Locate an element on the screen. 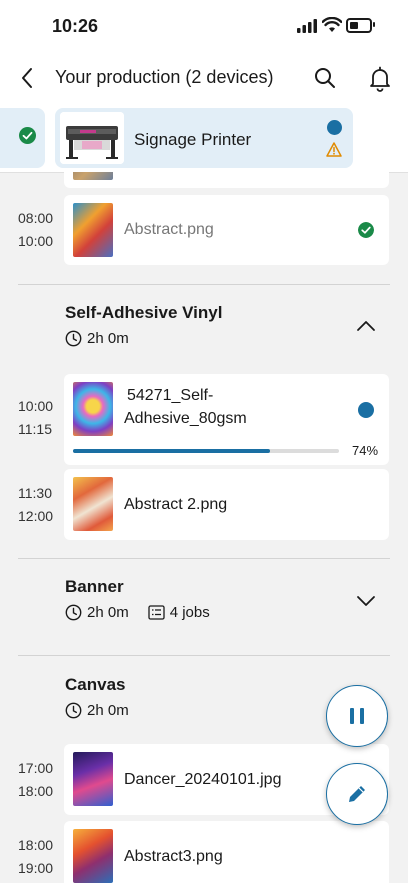 This screenshot has width=408, height=883. job-card-abstract-2: Abstract 2.png is located at coordinates (226, 504).